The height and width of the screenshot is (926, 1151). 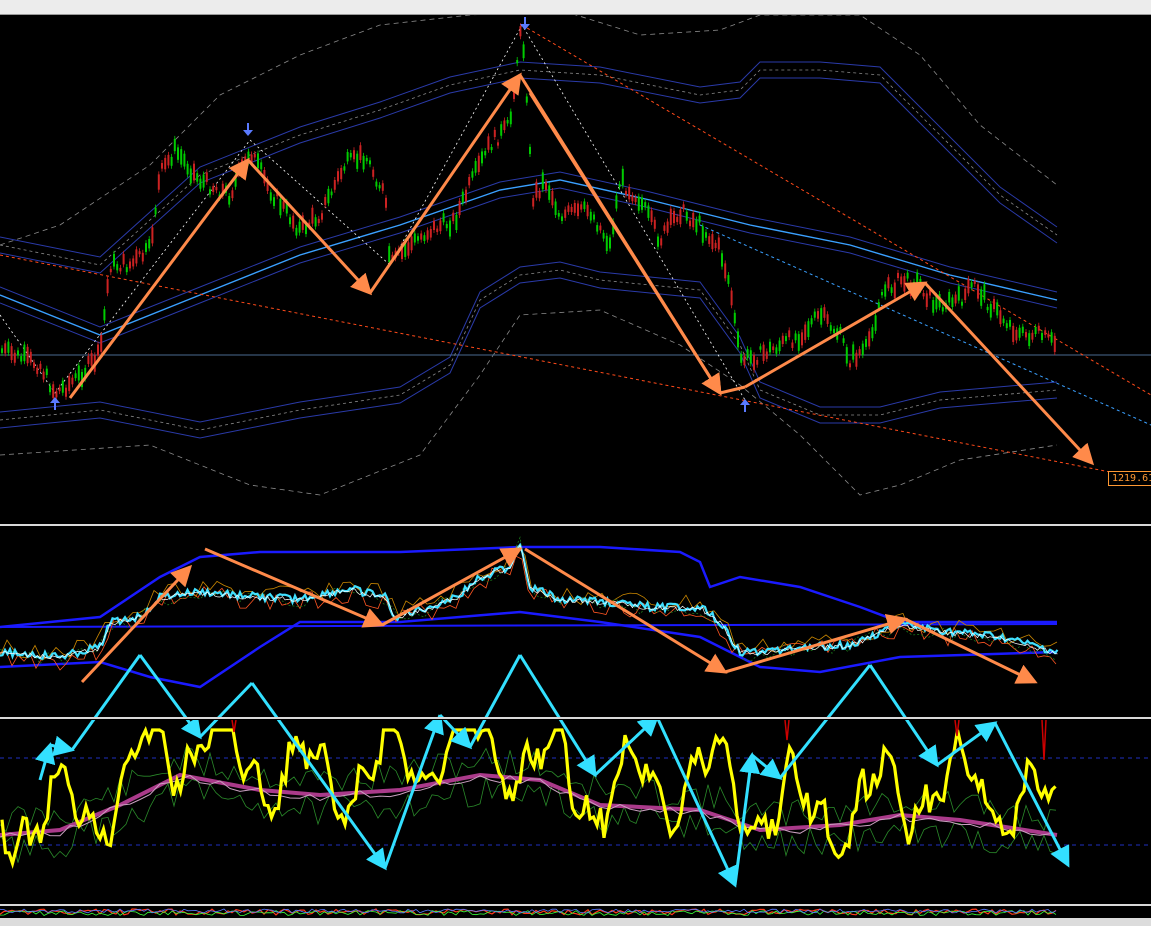 What do you see at coordinates (575, 7) in the screenshot?
I see `top-toolbar-strip` at bounding box center [575, 7].